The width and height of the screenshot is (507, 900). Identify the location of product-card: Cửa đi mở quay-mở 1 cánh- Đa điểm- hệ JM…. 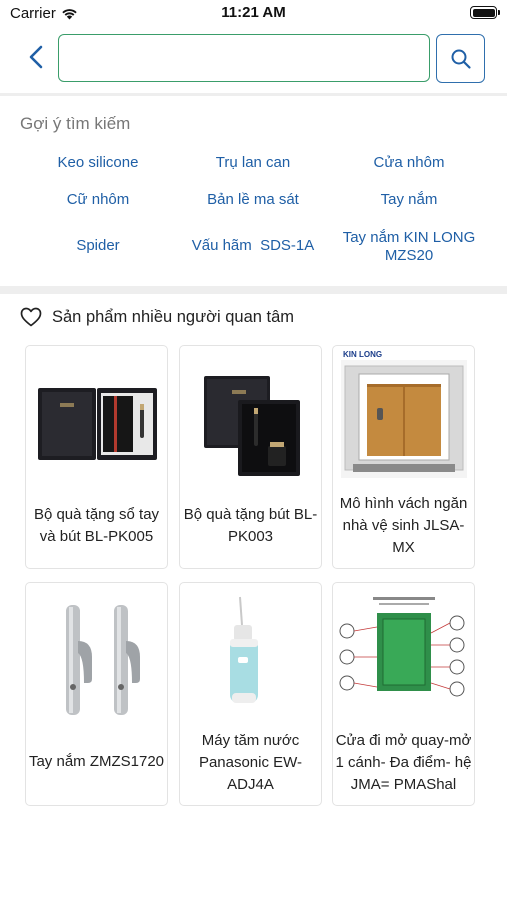
(403, 694).